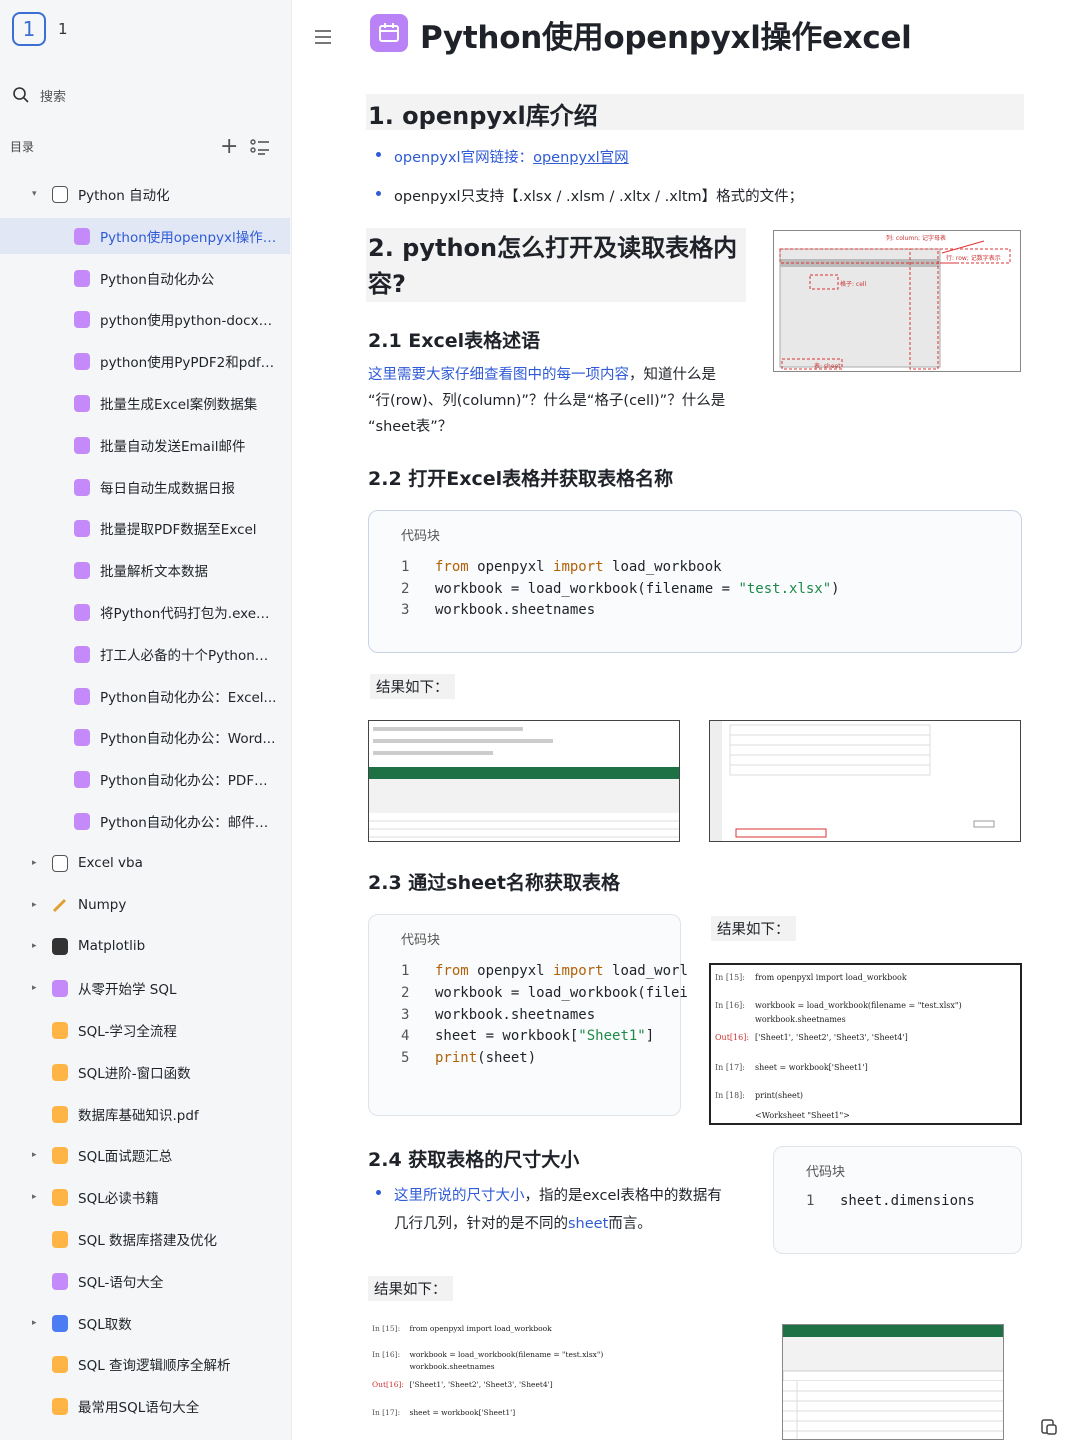  Describe the element at coordinates (547, 401) in the screenshot. I see `paragraph-text: “行(row)、列(column)”？什么是“格子(cell)”？什么是` at that location.